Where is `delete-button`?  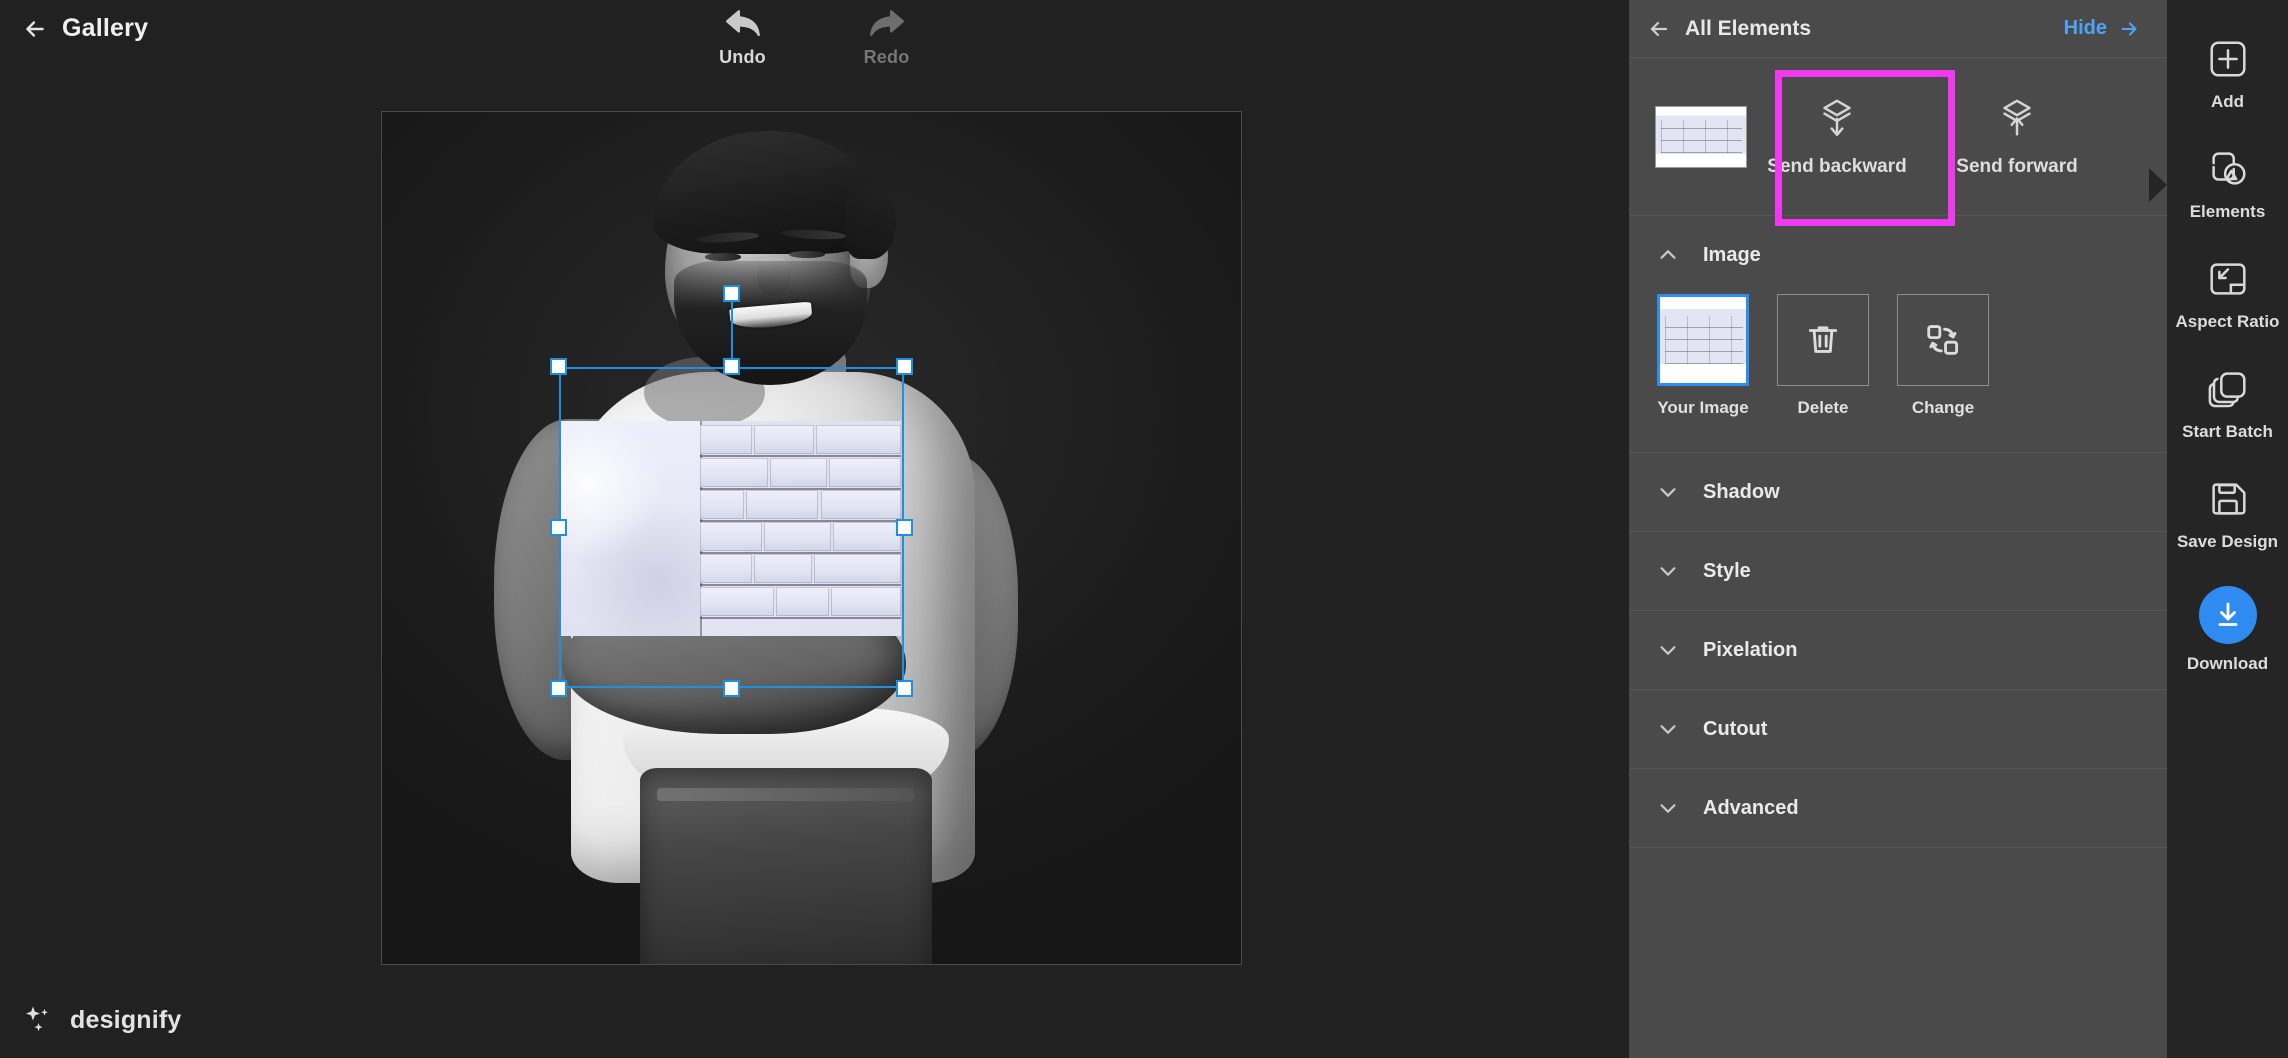
delete-button is located at coordinates (1823, 340).